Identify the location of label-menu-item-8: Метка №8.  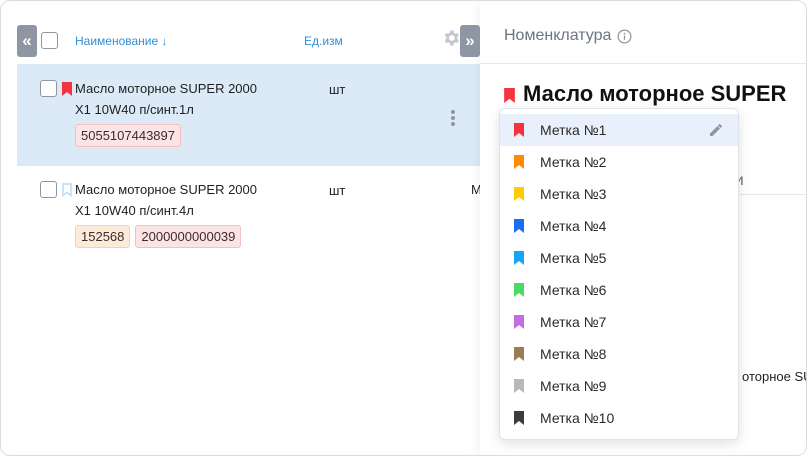
(619, 354).